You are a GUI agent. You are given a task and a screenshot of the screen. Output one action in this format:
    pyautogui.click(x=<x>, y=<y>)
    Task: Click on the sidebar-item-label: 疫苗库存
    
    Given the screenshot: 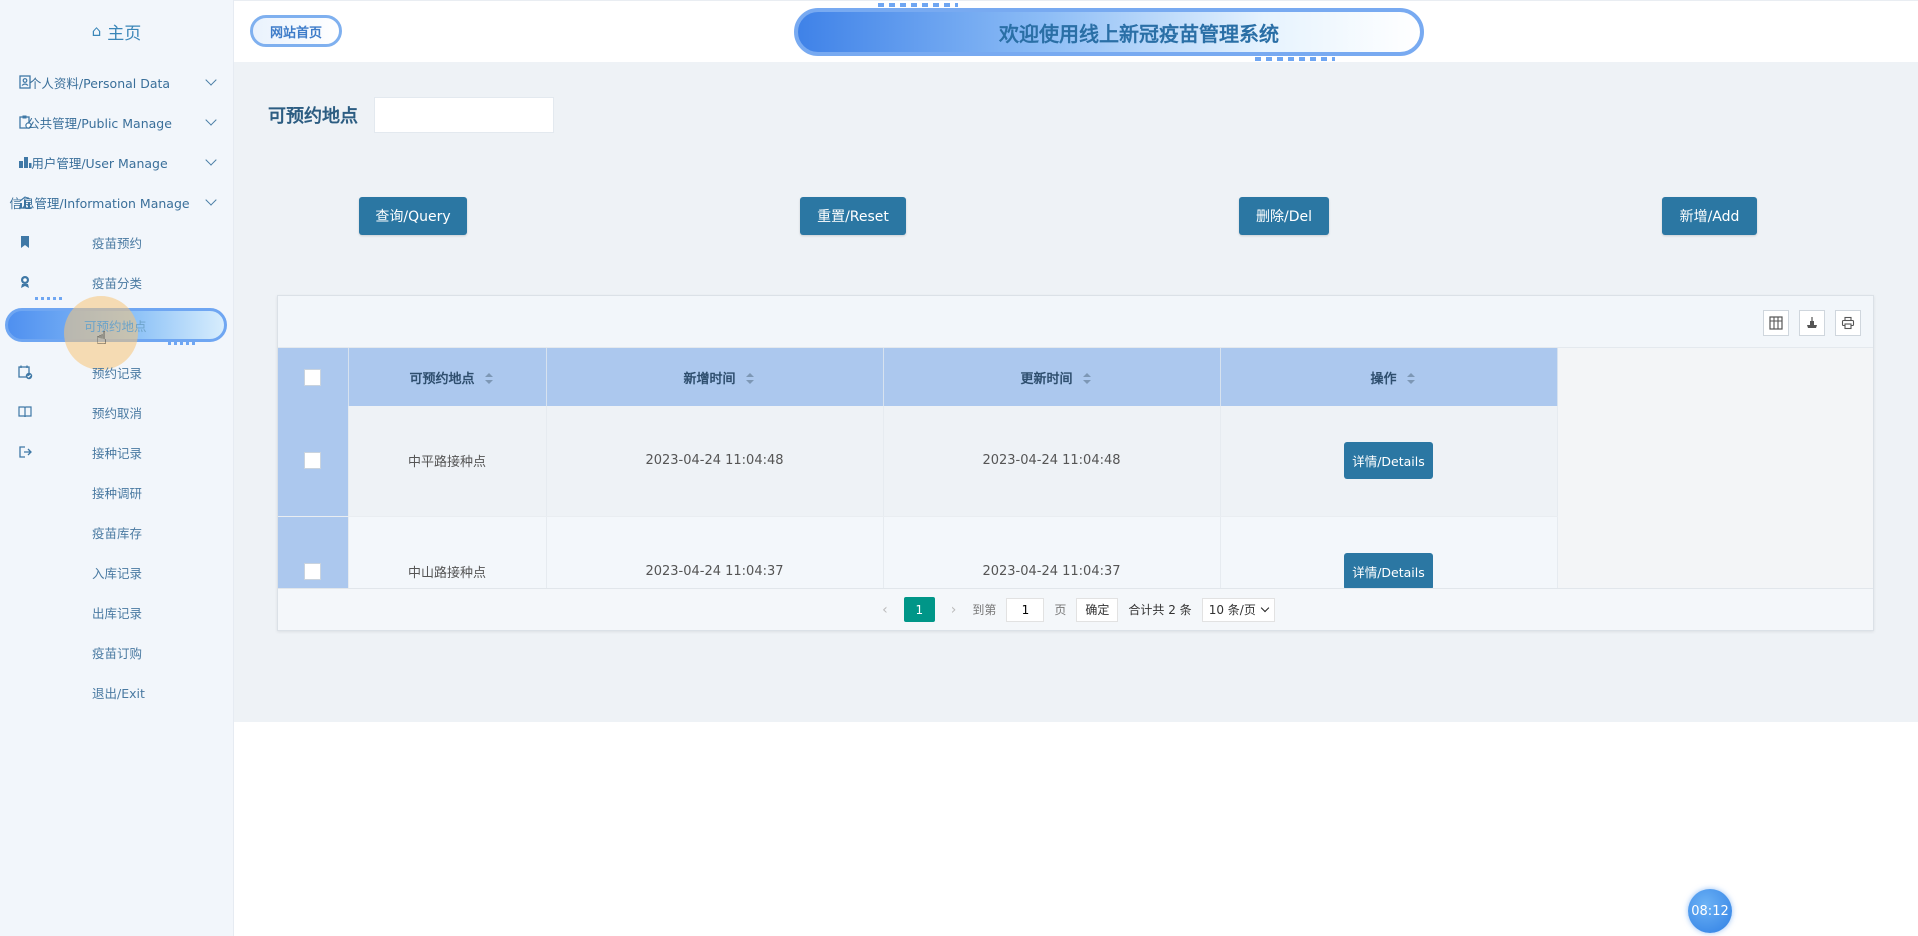 What is the action you would take?
    pyautogui.click(x=117, y=533)
    